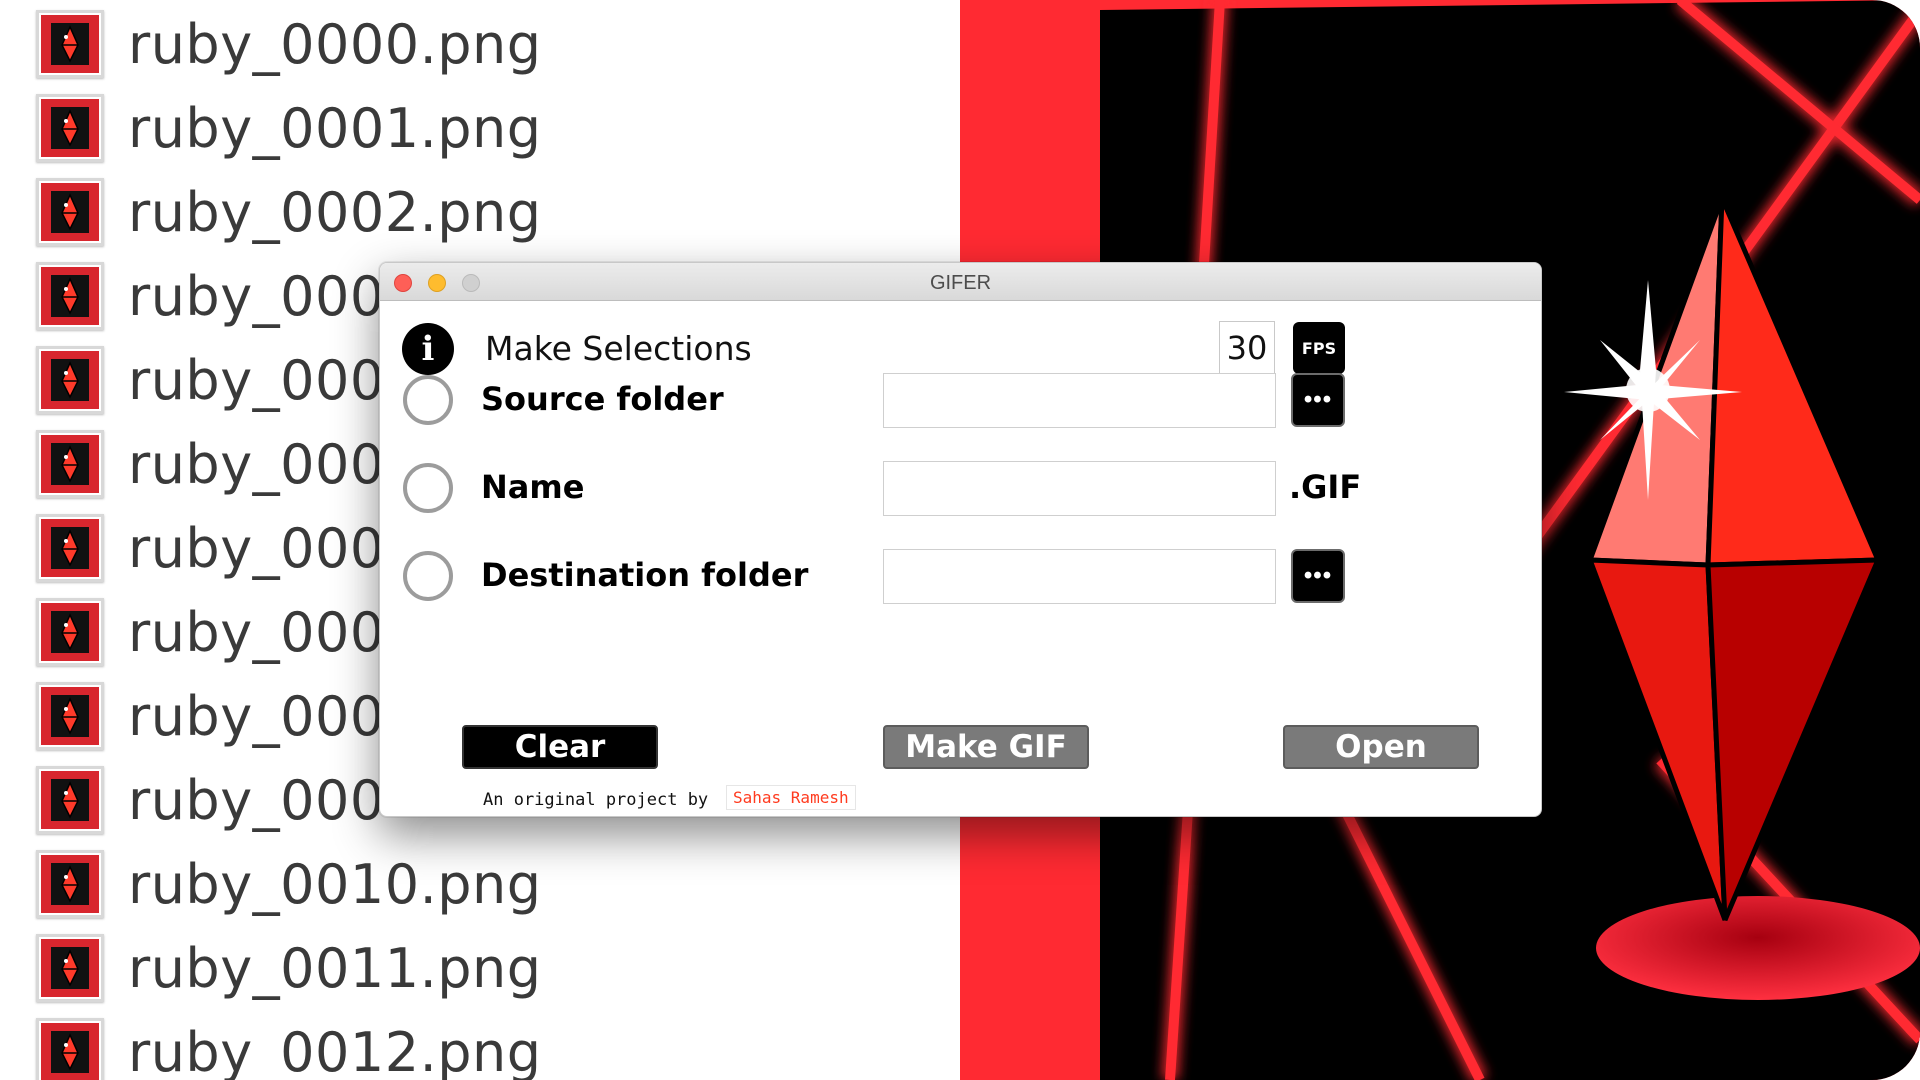 The image size is (1920, 1080). What do you see at coordinates (986, 747) in the screenshot?
I see `make-gif-button: Make GIF` at bounding box center [986, 747].